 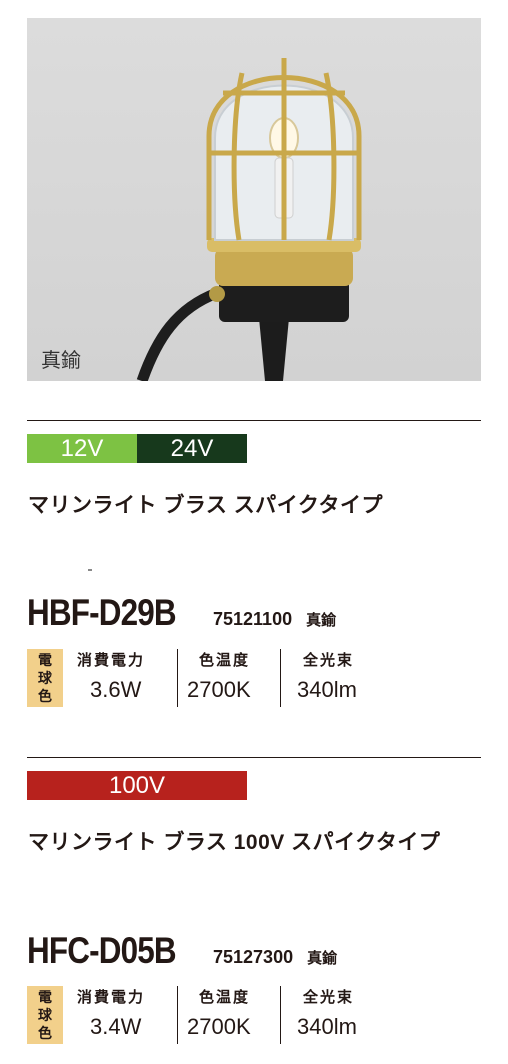 What do you see at coordinates (61, 361) in the screenshot?
I see `photo-caption: 真鍮` at bounding box center [61, 361].